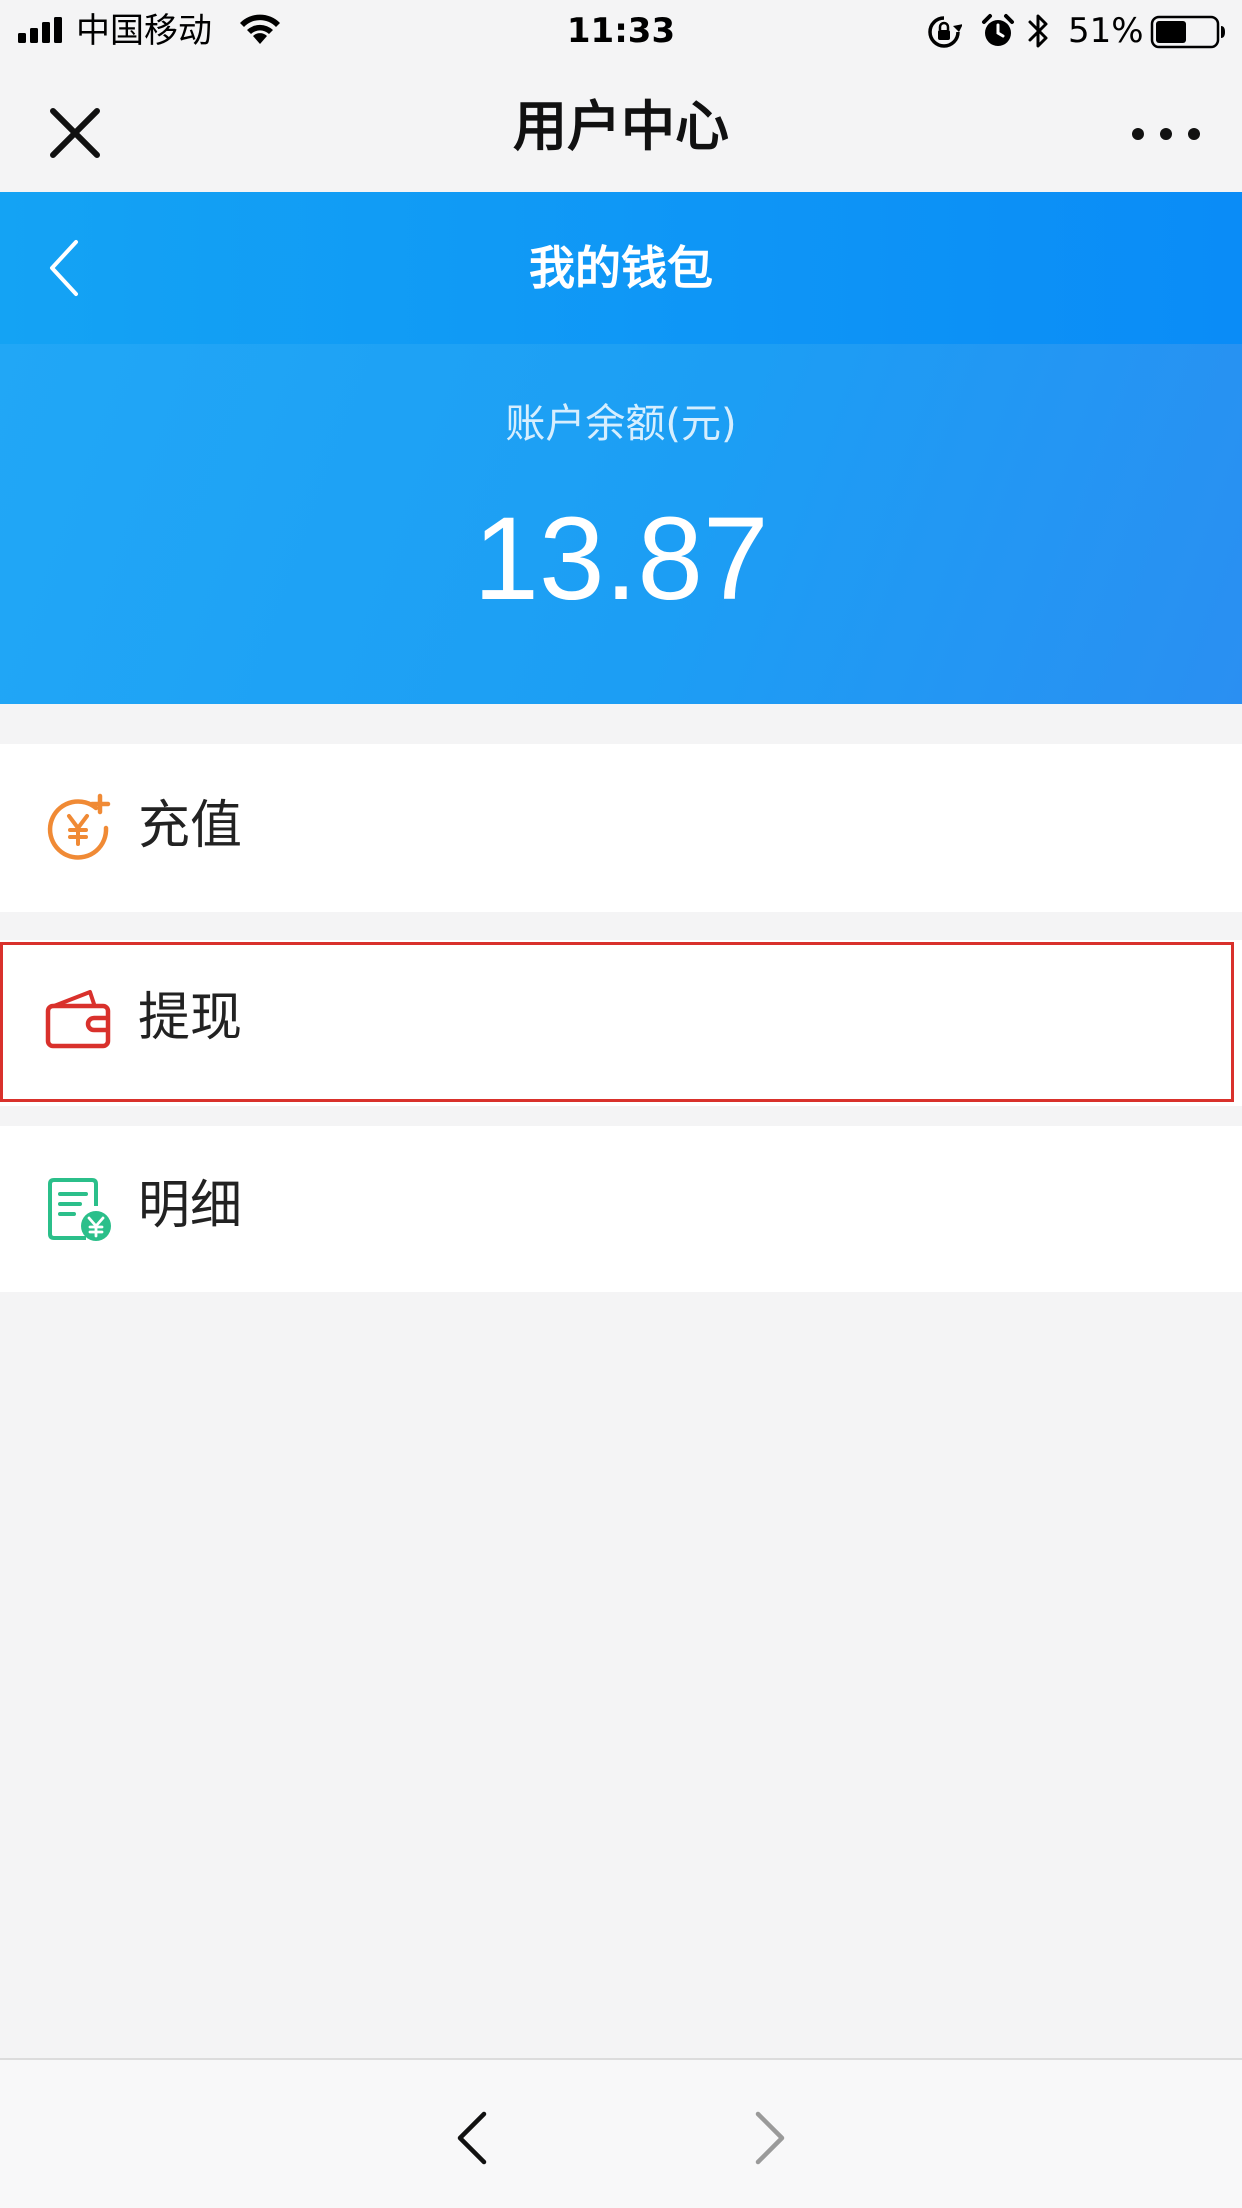 The width and height of the screenshot is (1242, 2208). Describe the element at coordinates (1106, 31) in the screenshot. I see `battery-percent: 51%` at that location.